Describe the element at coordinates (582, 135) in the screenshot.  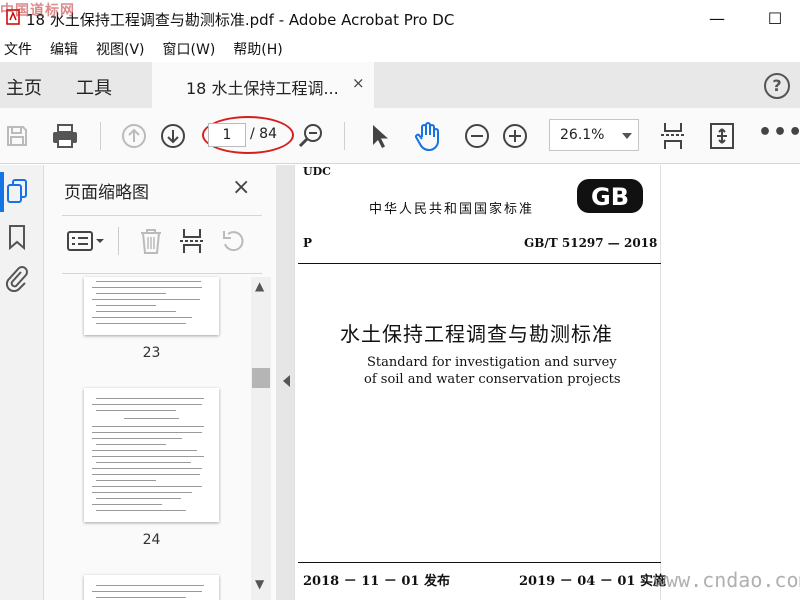
I see `zoom-value: 26.1%` at that location.